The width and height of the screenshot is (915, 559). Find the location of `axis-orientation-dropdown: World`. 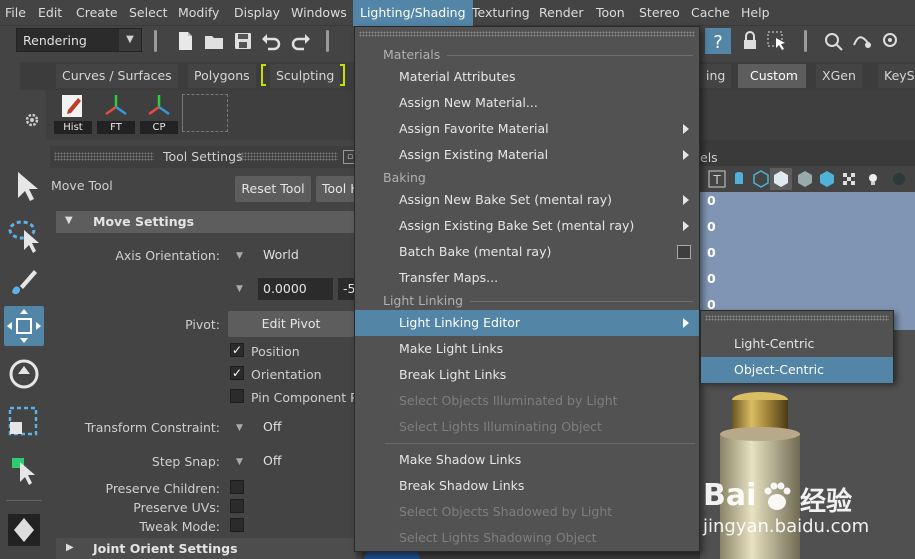

axis-orientation-dropdown: World is located at coordinates (306, 255).